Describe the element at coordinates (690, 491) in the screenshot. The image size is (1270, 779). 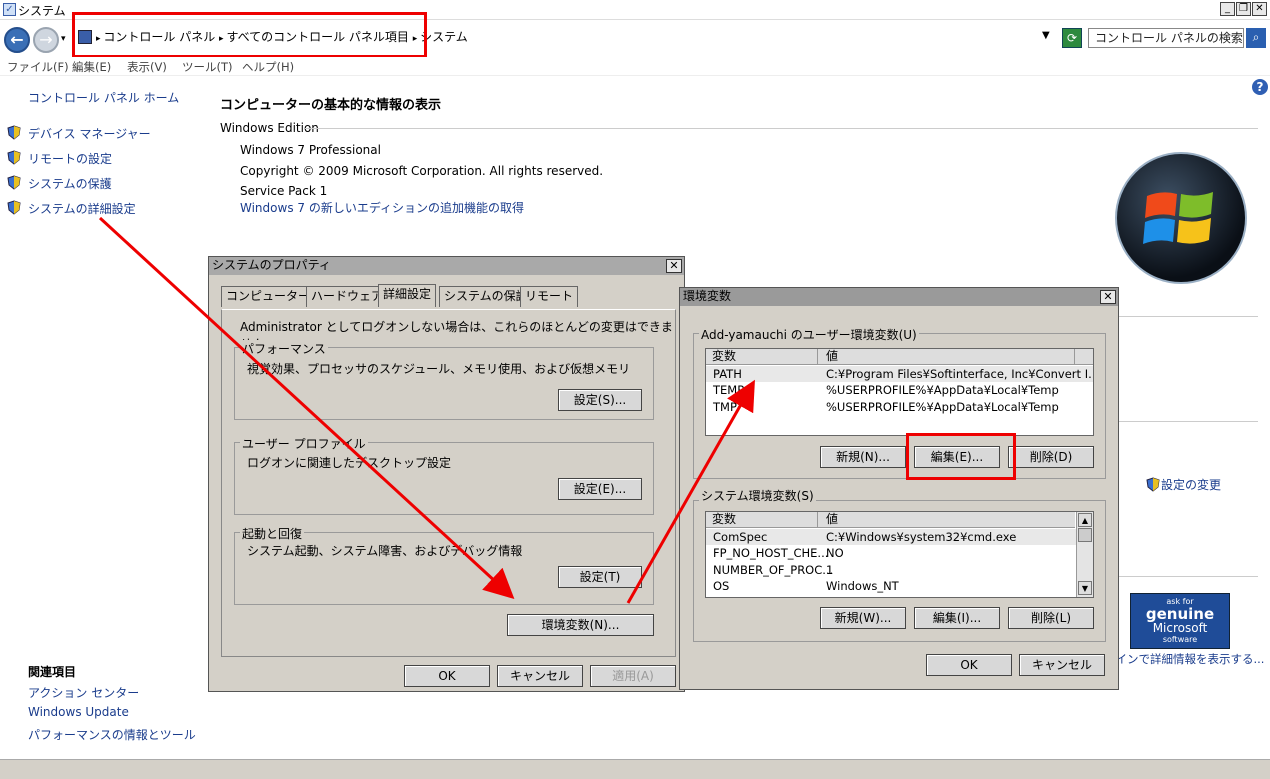
I see `arrow-to-path-row` at that location.